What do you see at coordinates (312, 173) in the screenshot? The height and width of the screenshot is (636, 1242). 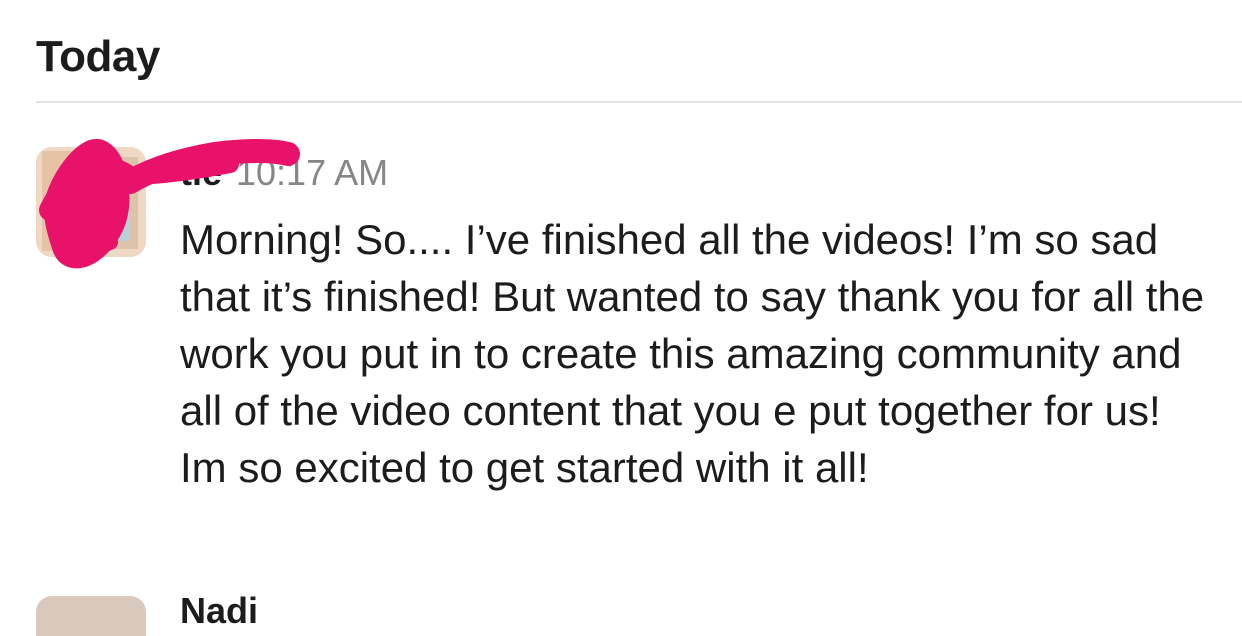 I see `timestamp: 10:17 AM` at bounding box center [312, 173].